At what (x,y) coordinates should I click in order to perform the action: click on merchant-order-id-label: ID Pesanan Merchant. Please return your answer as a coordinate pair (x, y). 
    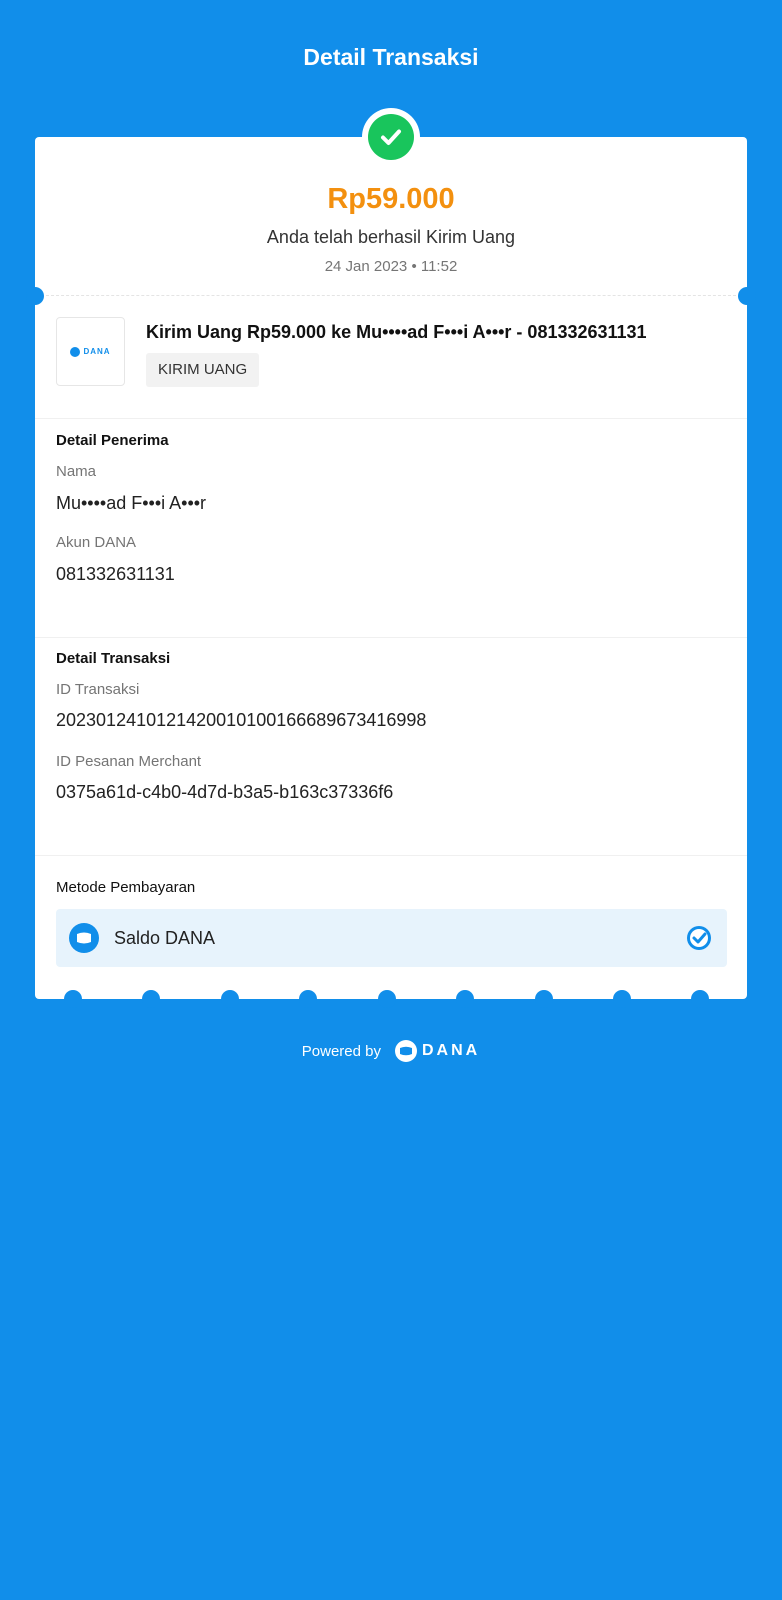
    Looking at the image, I should click on (129, 761).